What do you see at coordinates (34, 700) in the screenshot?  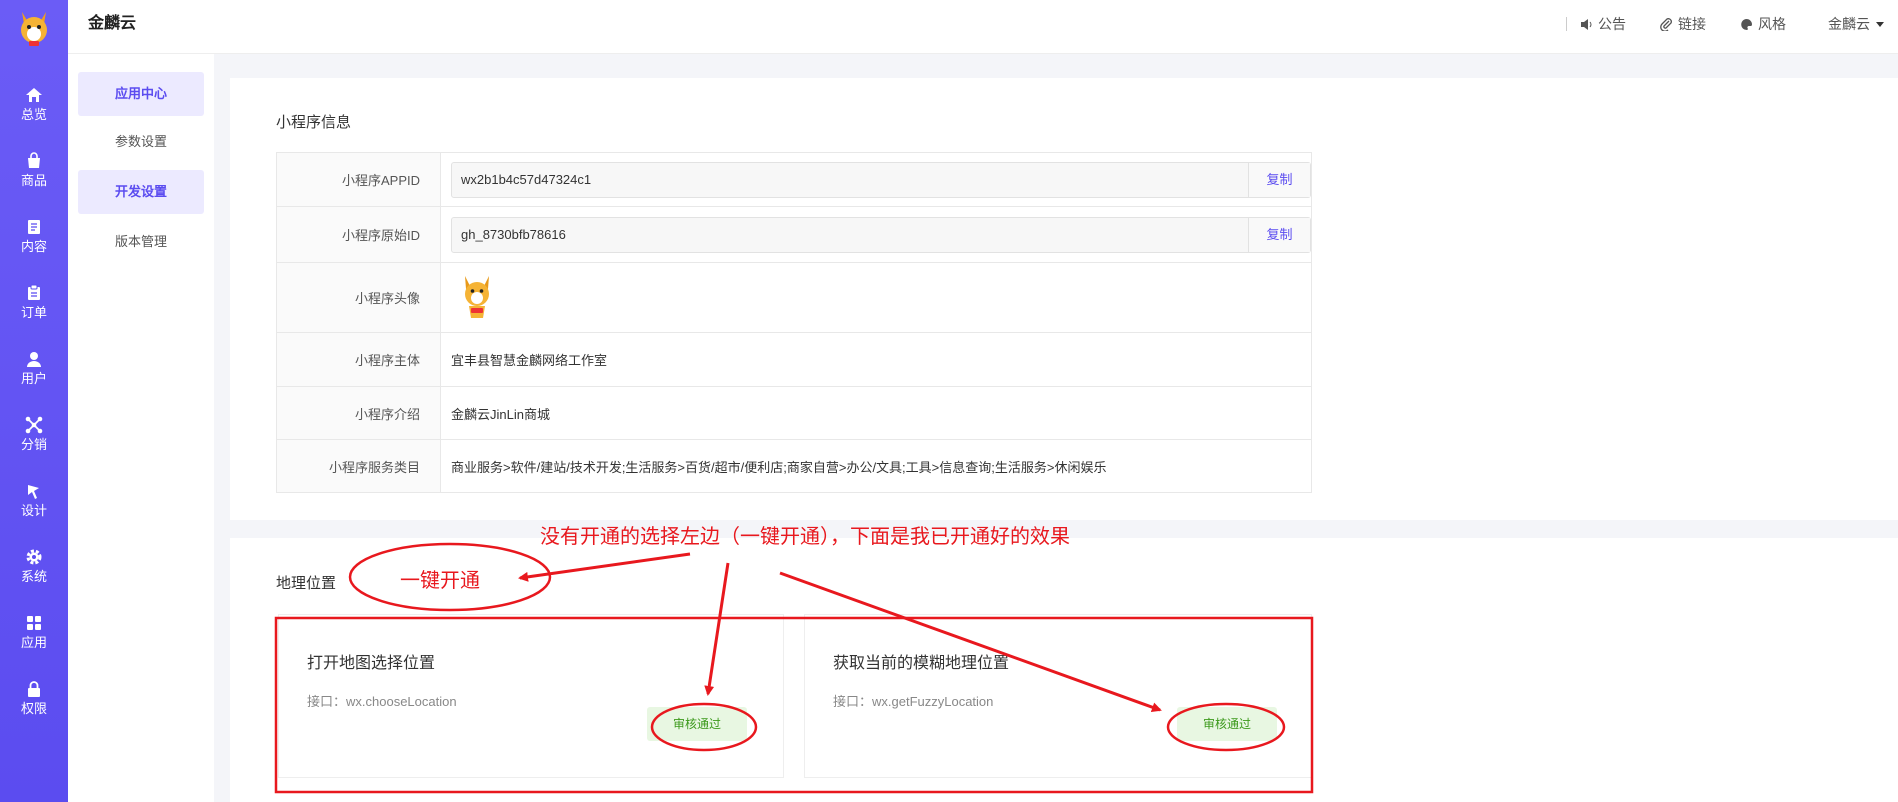 I see `rail-item-permissions: 权限` at bounding box center [34, 700].